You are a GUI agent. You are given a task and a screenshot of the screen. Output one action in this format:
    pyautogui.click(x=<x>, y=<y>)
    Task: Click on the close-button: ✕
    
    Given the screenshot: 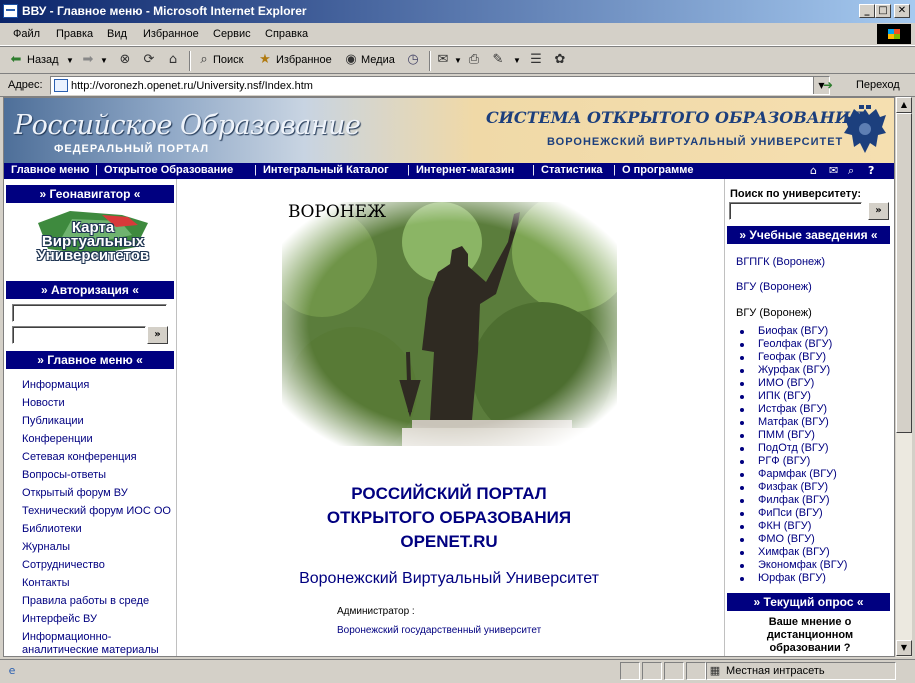 What is the action you would take?
    pyautogui.click(x=902, y=11)
    